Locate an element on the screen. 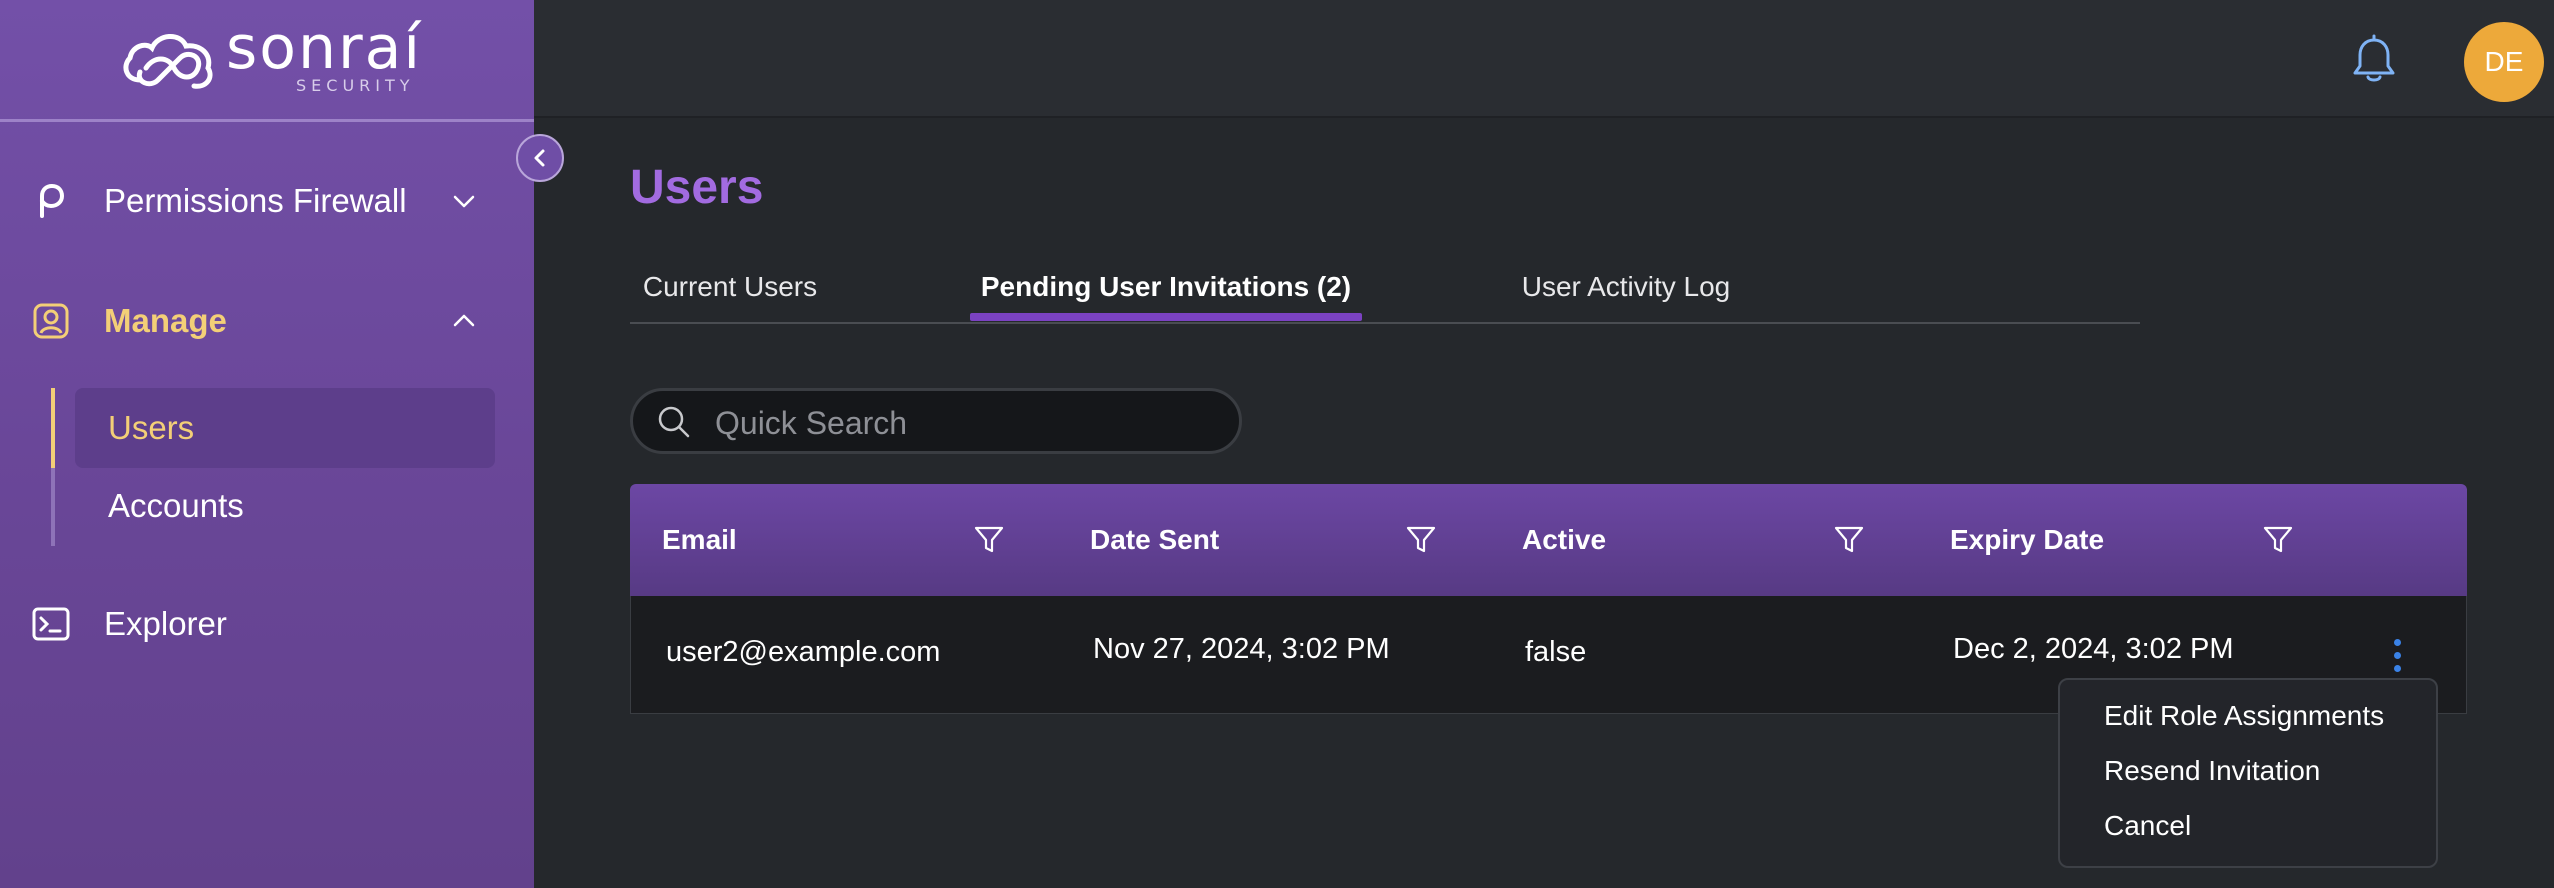  active-tab-indicator is located at coordinates (1166, 317).